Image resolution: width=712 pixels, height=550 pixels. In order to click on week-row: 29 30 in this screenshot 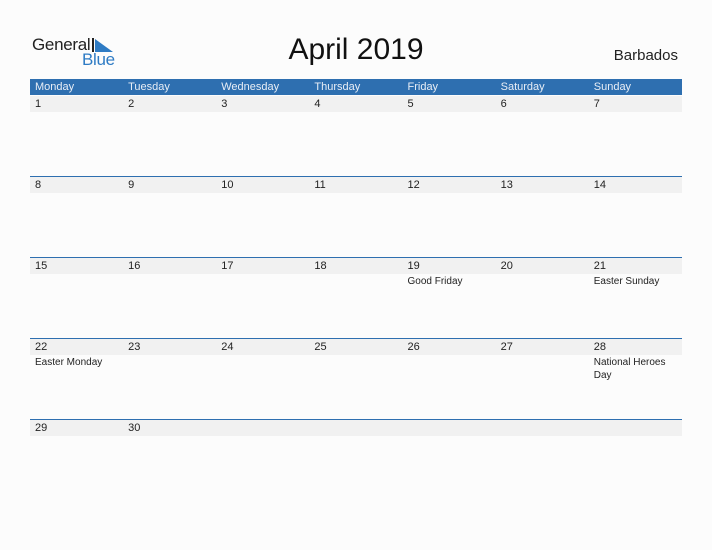, I will do `click(356, 428)`.